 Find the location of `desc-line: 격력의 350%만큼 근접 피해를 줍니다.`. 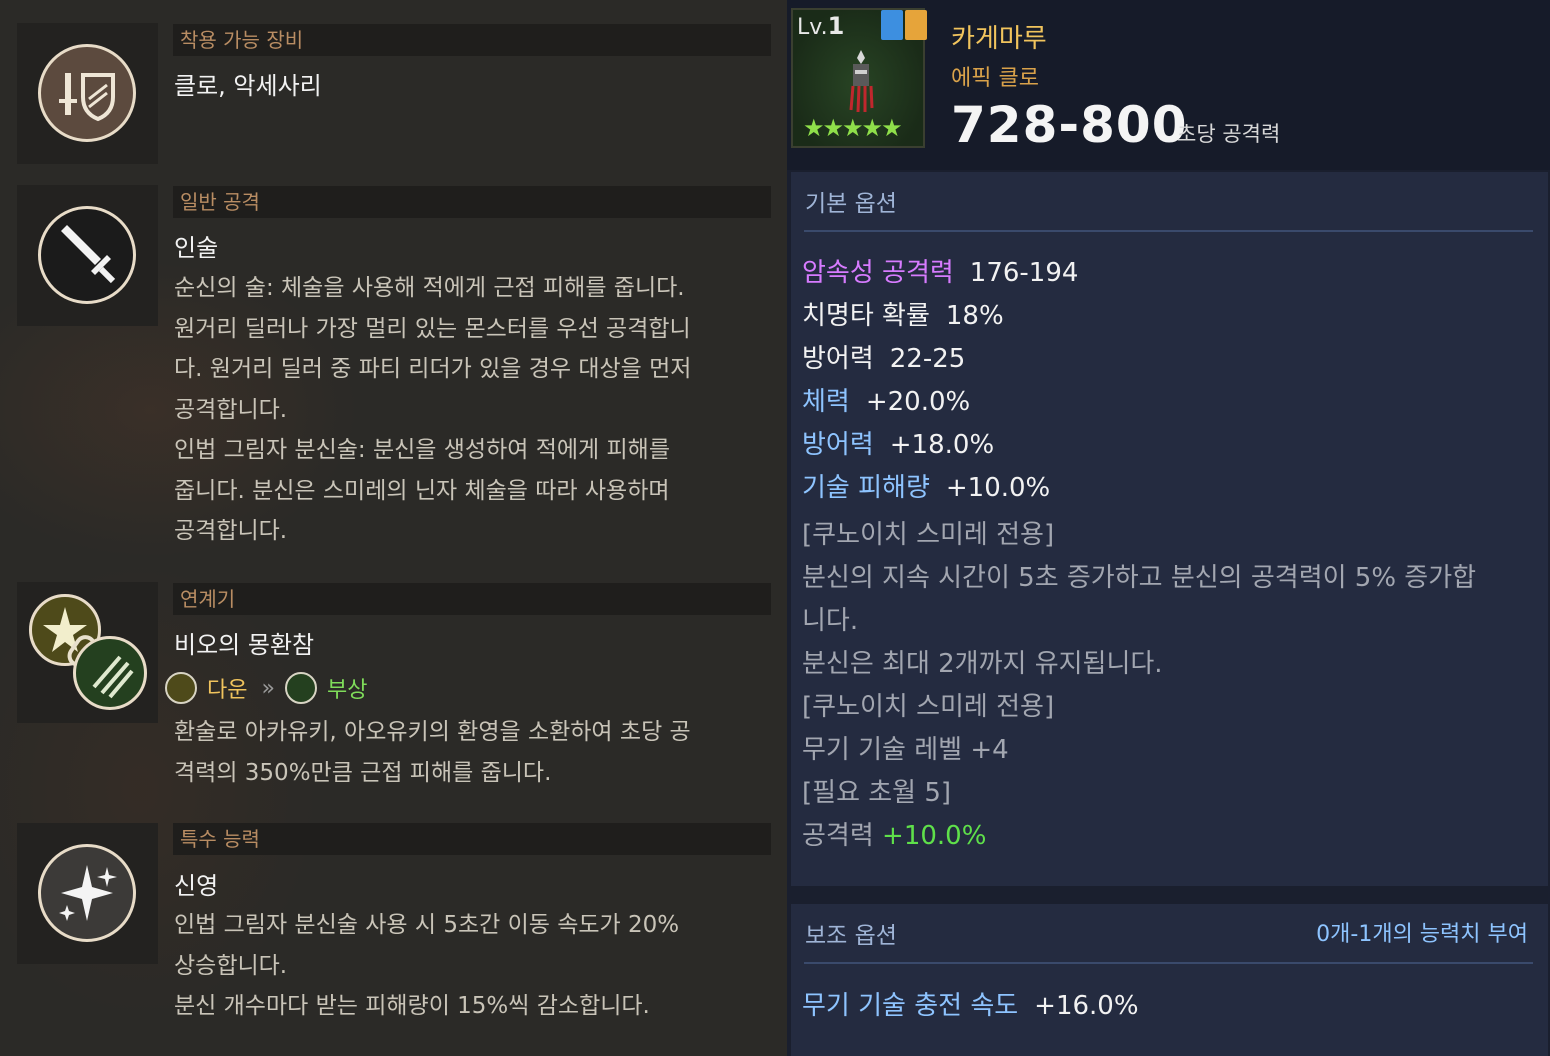

desc-line: 격력의 350%만큼 근접 피해를 줍니다. is located at coordinates (363, 772).